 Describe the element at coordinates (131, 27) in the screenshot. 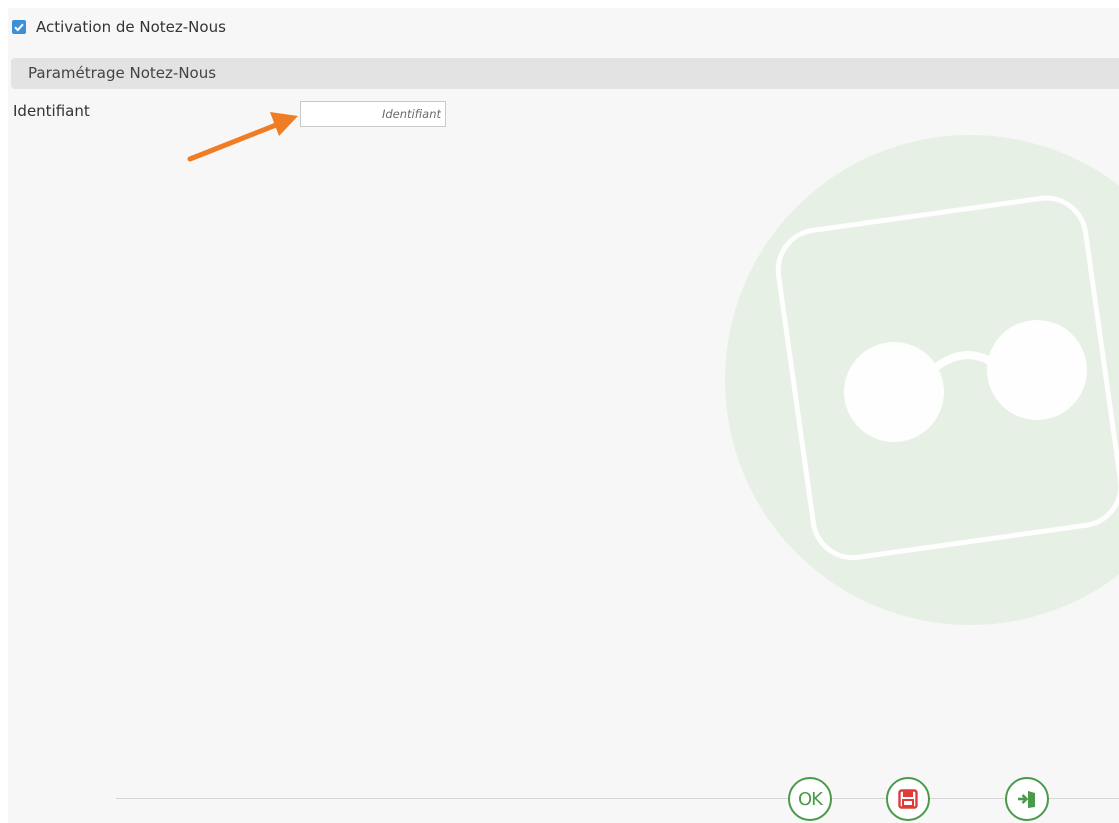

I see `activation-label: Activation de Notez-Nous` at that location.